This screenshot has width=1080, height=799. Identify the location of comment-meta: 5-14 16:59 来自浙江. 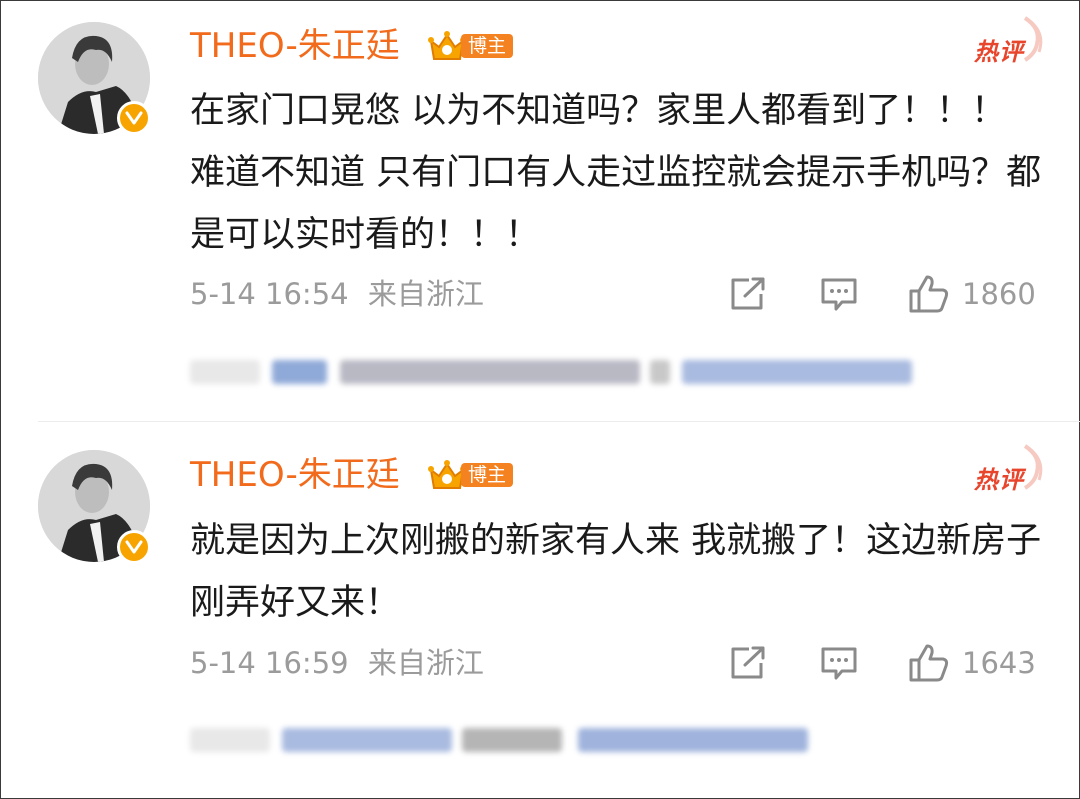
(337, 663).